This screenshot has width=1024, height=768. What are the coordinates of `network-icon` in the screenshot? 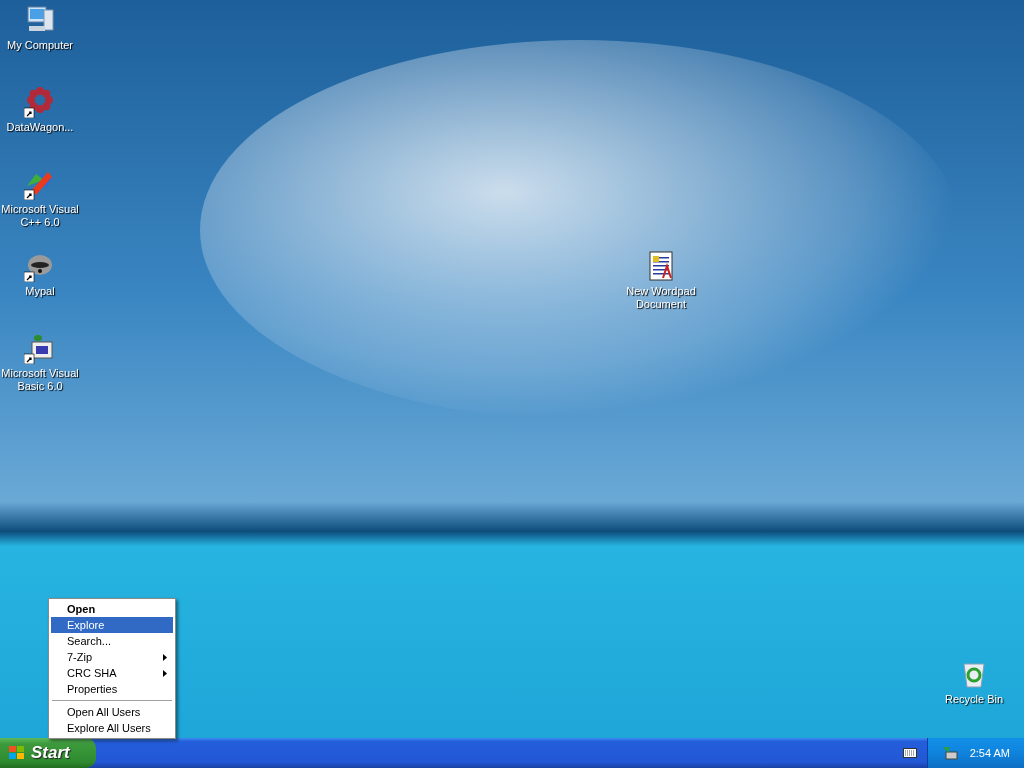 It's located at (949, 753).